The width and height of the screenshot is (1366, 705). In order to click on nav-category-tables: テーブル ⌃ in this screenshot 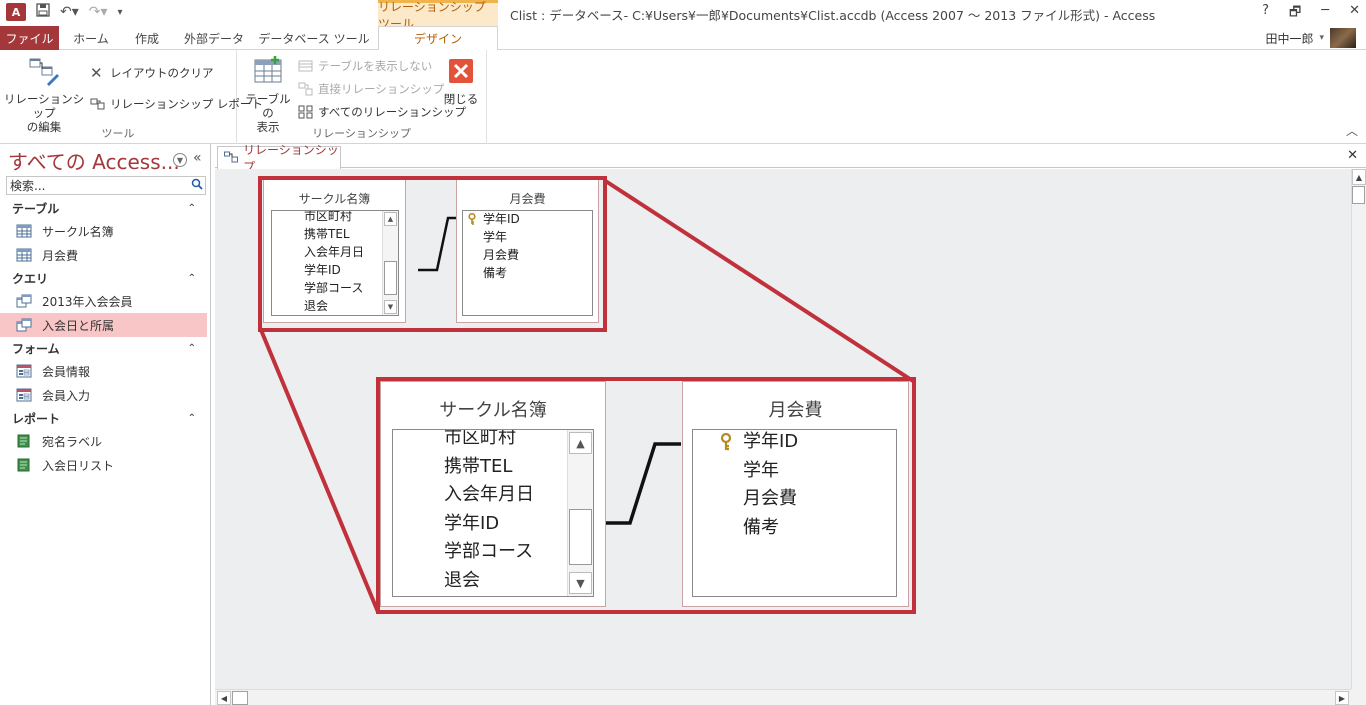, I will do `click(105, 208)`.